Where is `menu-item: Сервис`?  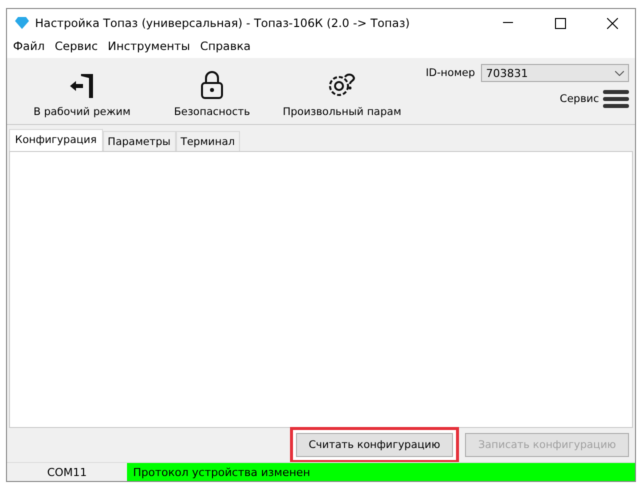 menu-item: Сервис is located at coordinates (76, 46).